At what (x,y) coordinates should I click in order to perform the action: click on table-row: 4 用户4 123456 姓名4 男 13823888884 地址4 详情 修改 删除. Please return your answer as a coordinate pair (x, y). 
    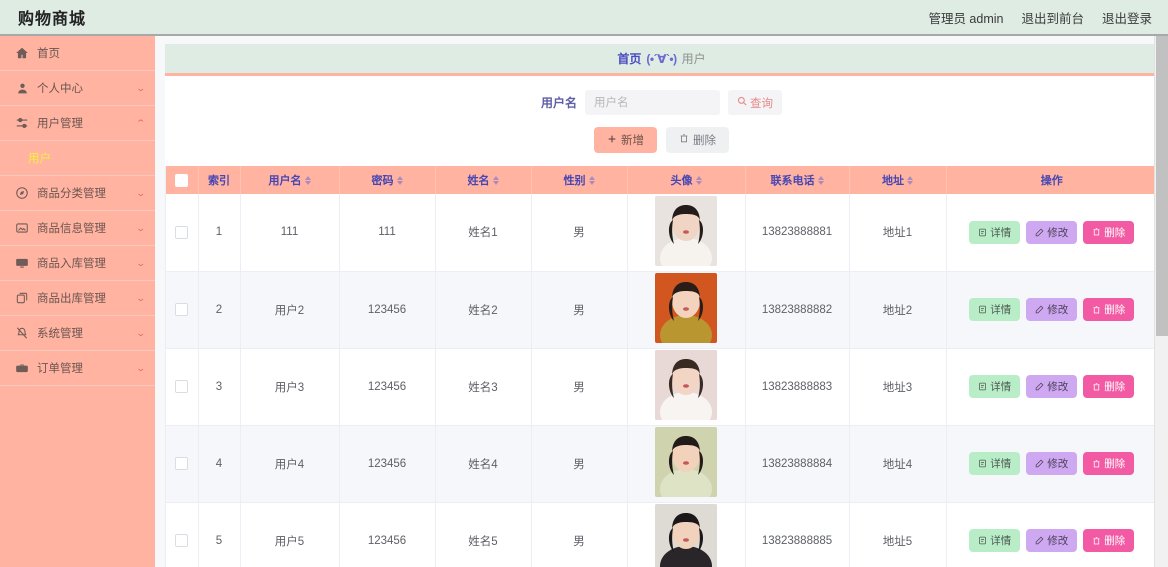
    Looking at the image, I should click on (661, 464).